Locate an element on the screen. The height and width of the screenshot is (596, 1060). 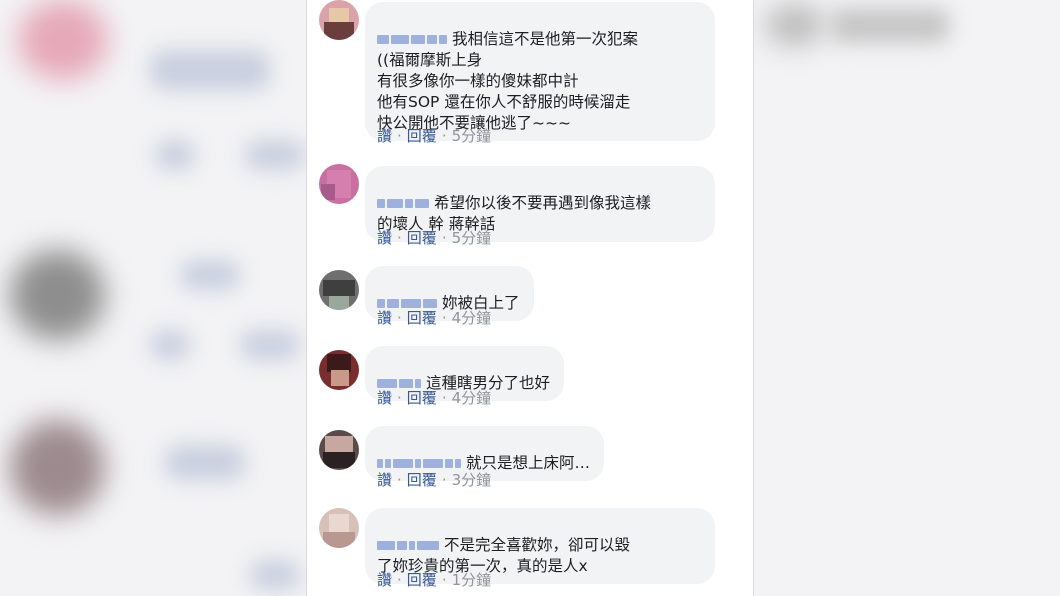
comment-text-line: 有很多像你一樣的傻妹都中計 is located at coordinates (478, 81).